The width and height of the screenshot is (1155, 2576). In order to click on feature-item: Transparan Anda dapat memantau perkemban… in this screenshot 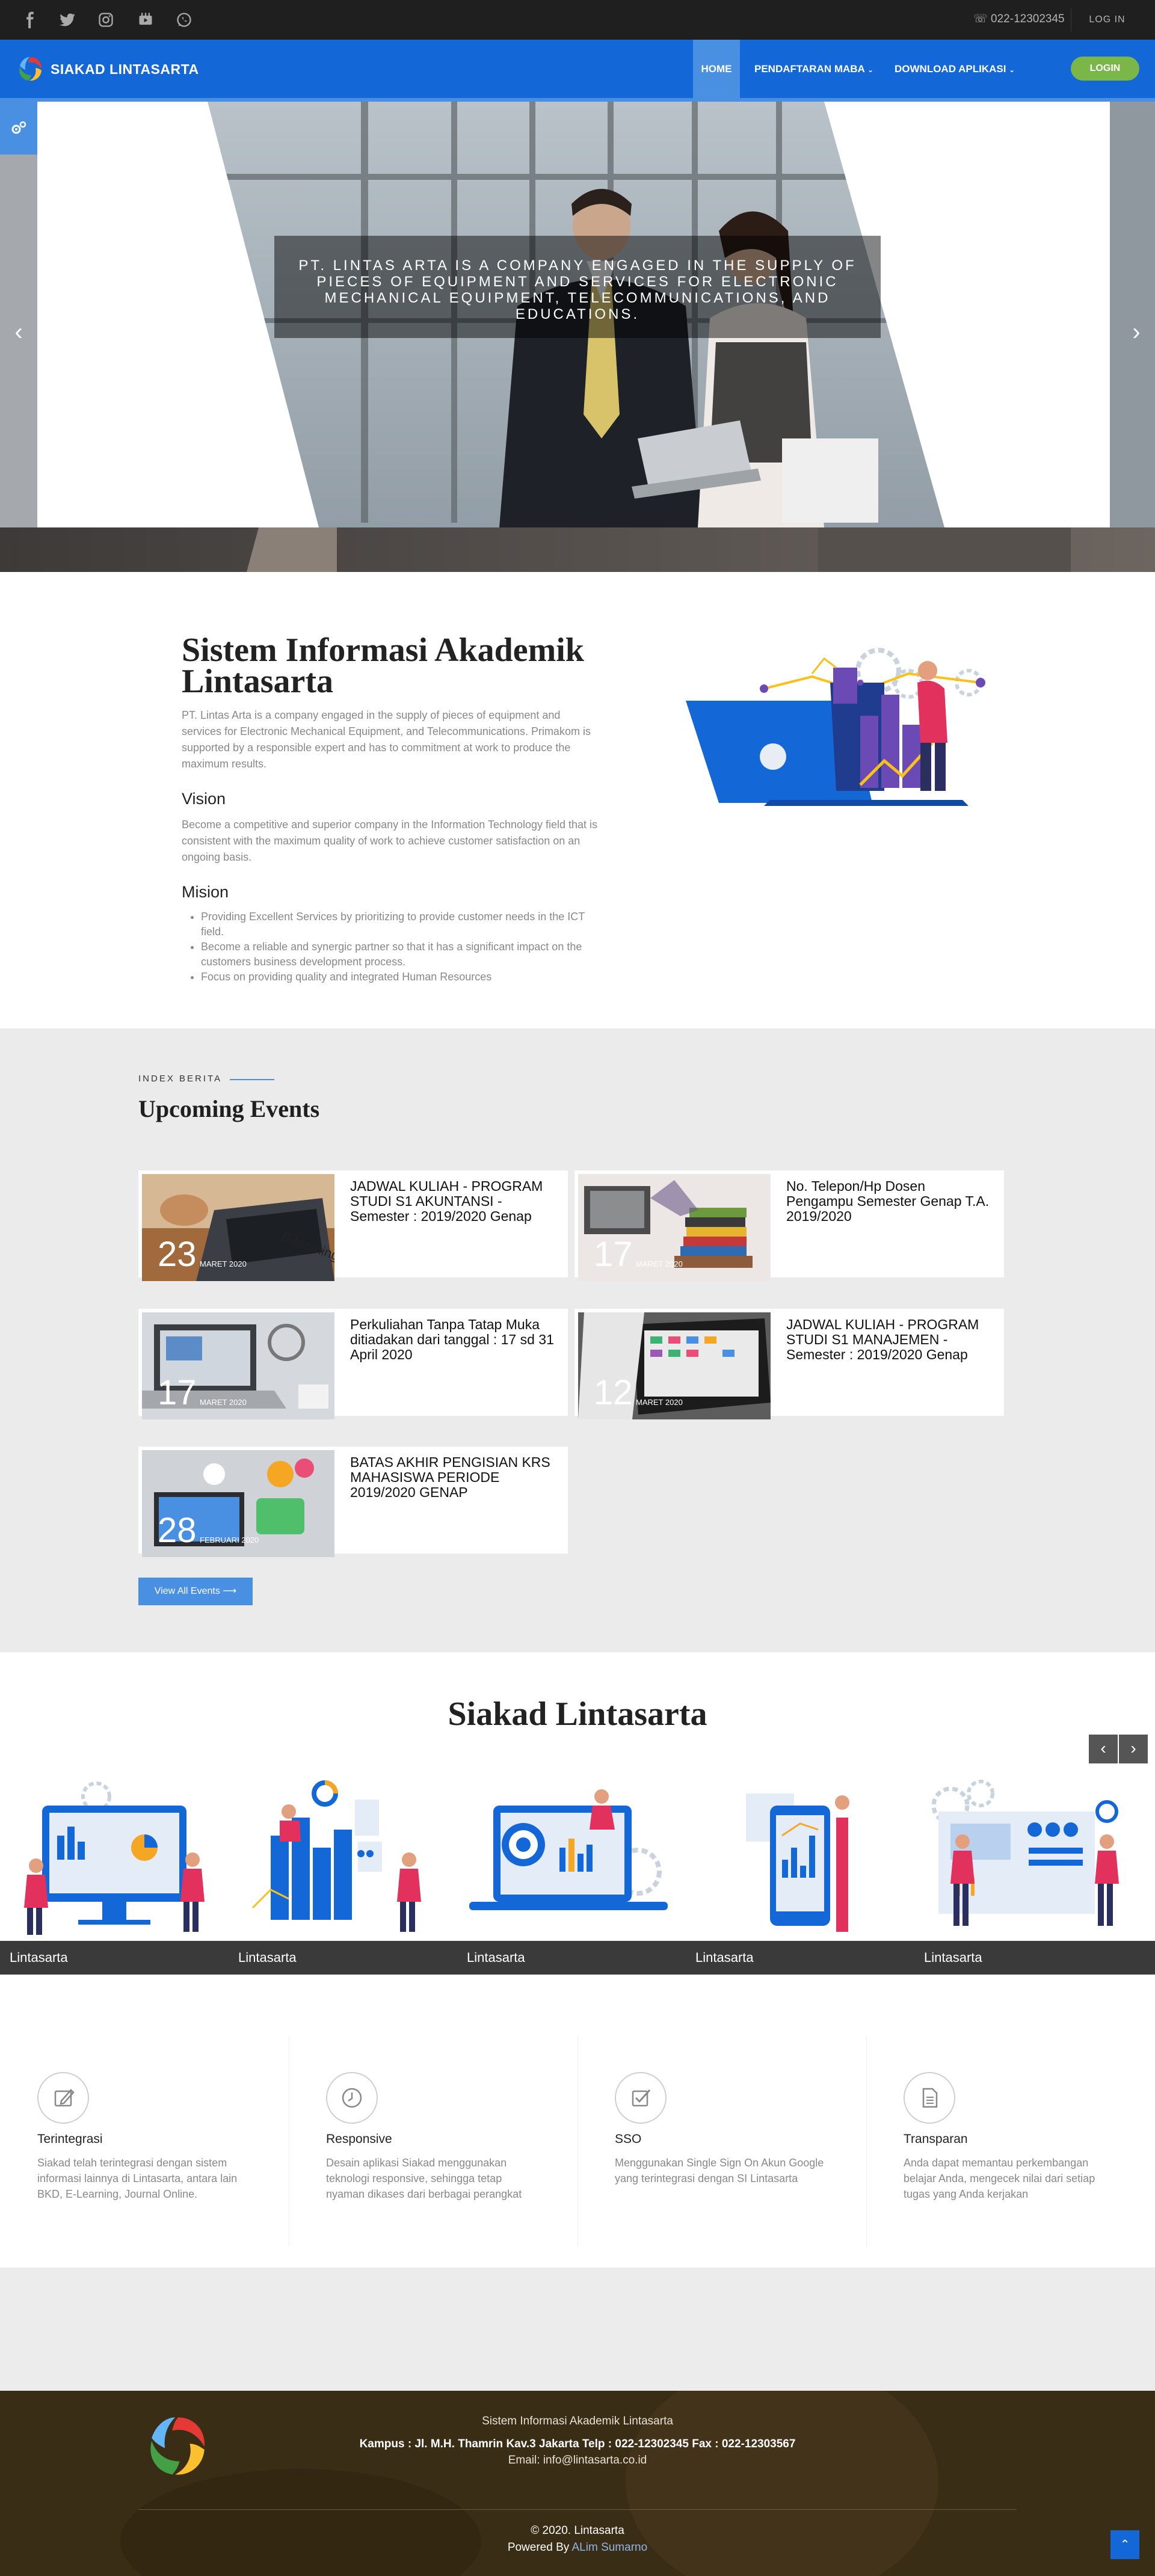, I will do `click(1024, 2137)`.